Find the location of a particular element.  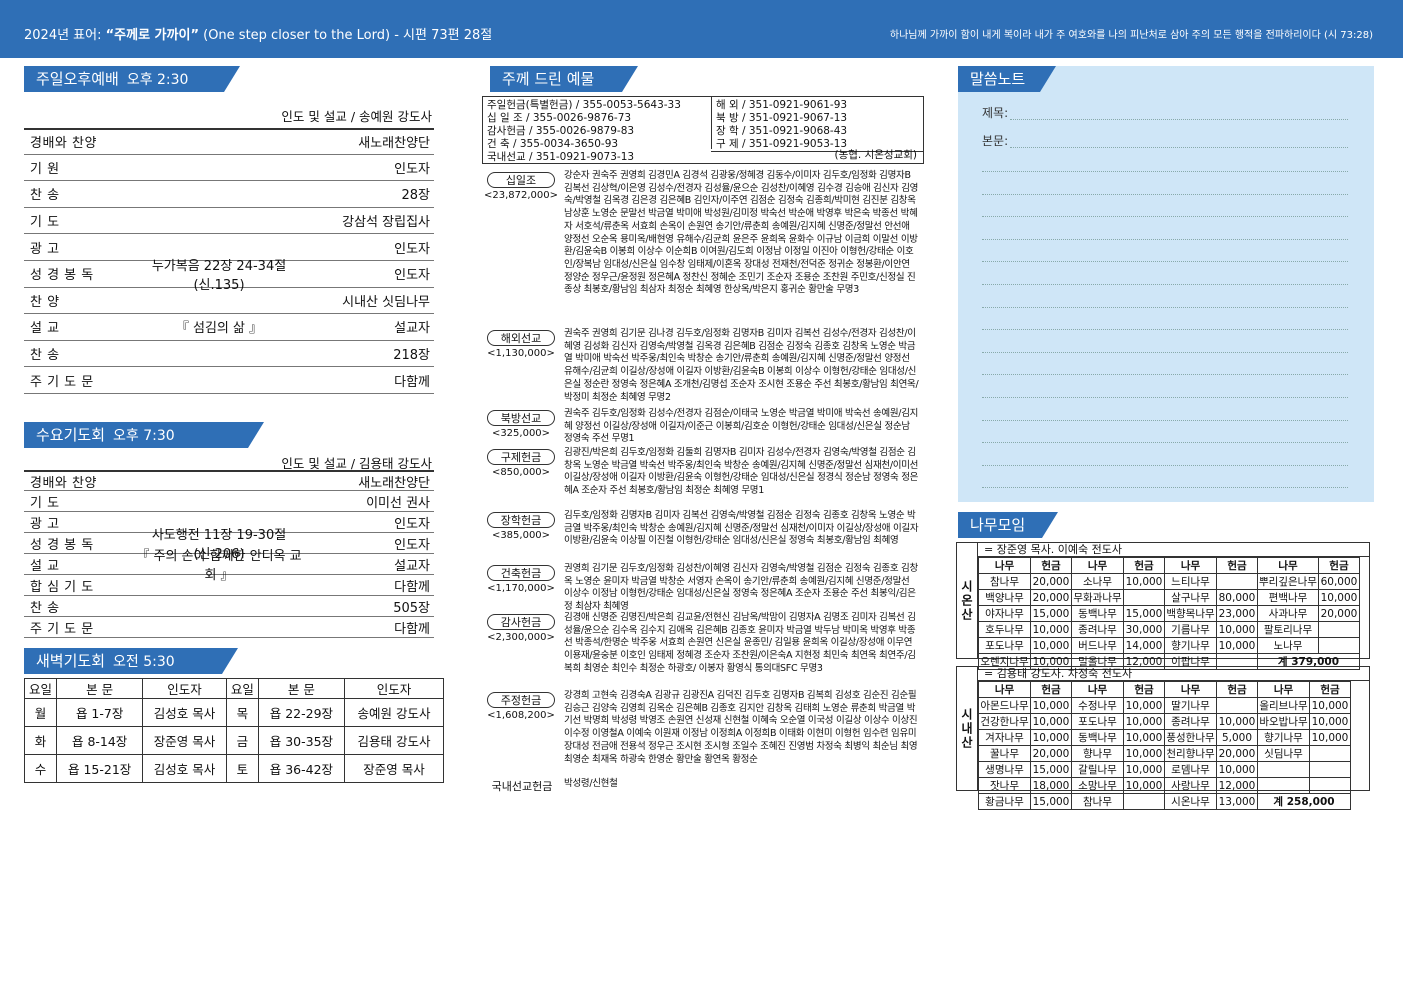

account-line: 장 학 / 351-0921-9068-43 is located at coordinates (782, 131).